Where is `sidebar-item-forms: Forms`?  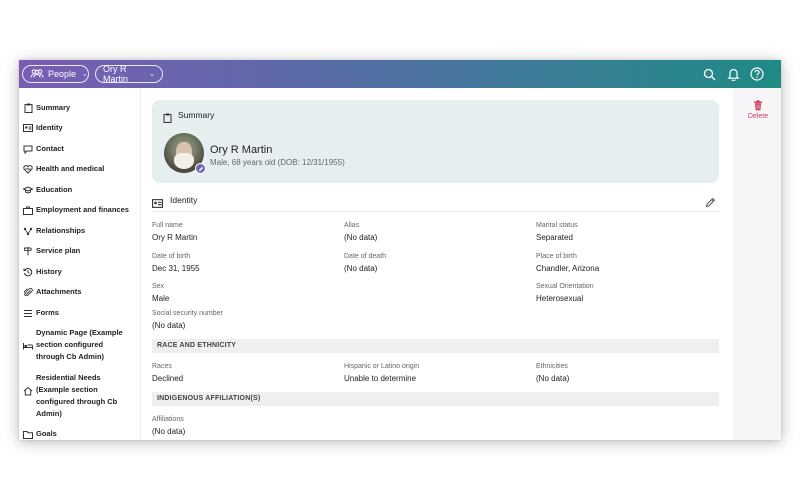
sidebar-item-forms: Forms is located at coordinates (81, 313).